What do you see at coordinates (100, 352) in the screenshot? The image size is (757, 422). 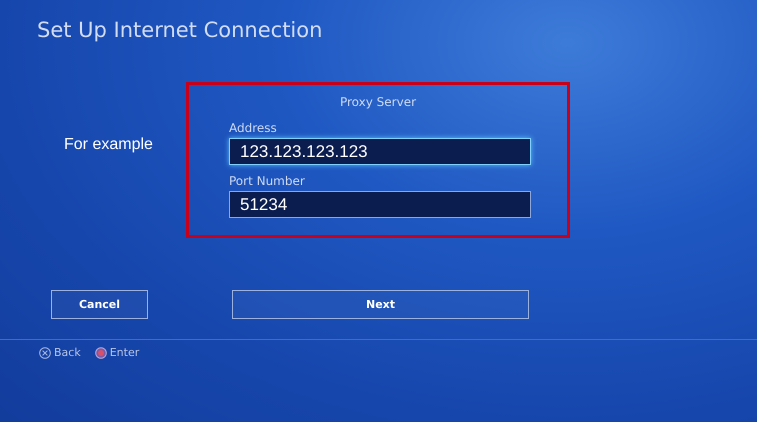 I see `circle-button-icon` at bounding box center [100, 352].